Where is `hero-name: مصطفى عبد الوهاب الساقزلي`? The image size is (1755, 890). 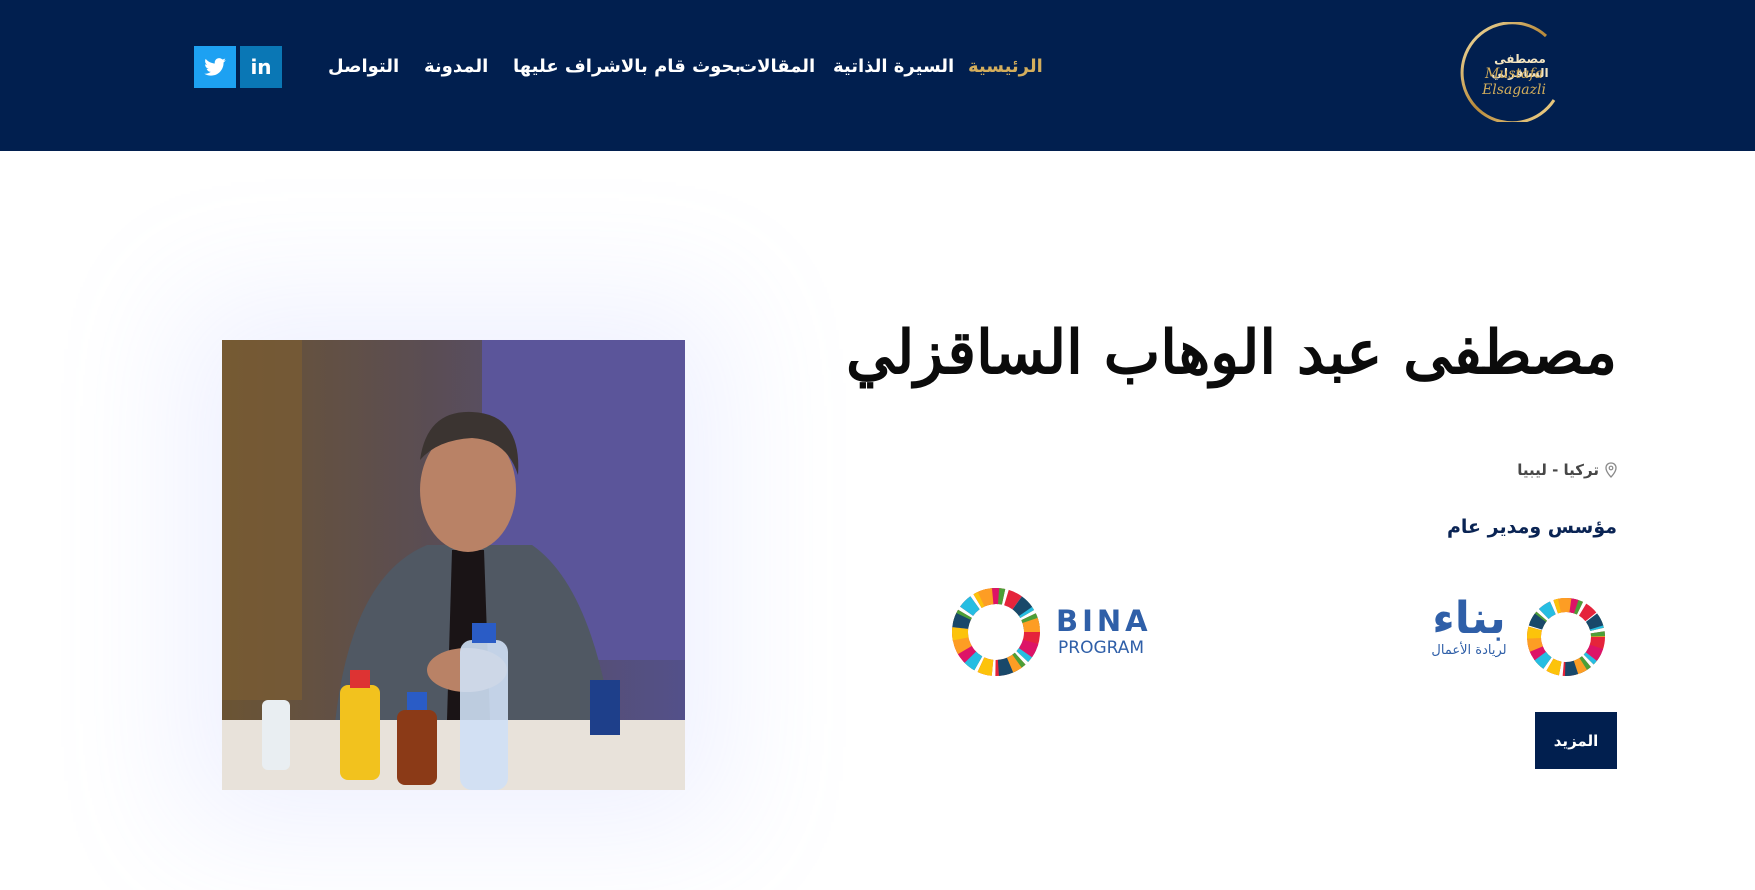 hero-name: مصطفى عبد الوهاب الساقزلي is located at coordinates (1231, 353).